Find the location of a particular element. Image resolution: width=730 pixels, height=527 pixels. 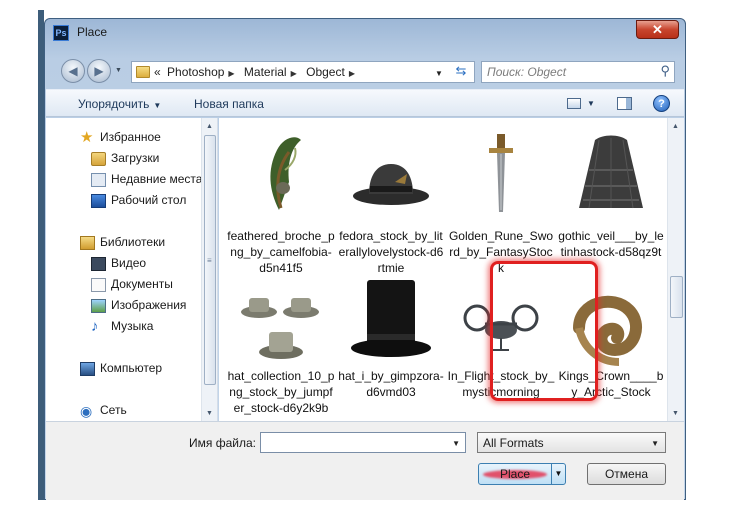

horn-icon is located at coordinates (608, 330).